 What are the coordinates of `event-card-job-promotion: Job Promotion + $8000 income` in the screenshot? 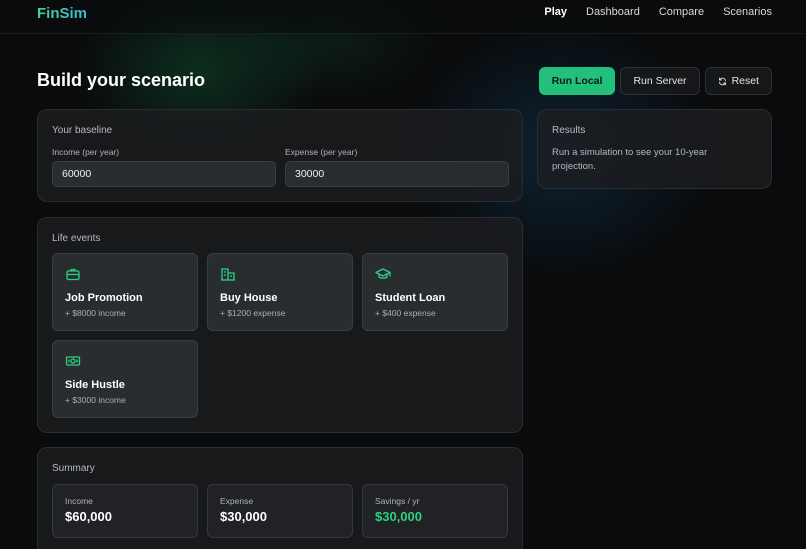 It's located at (125, 292).